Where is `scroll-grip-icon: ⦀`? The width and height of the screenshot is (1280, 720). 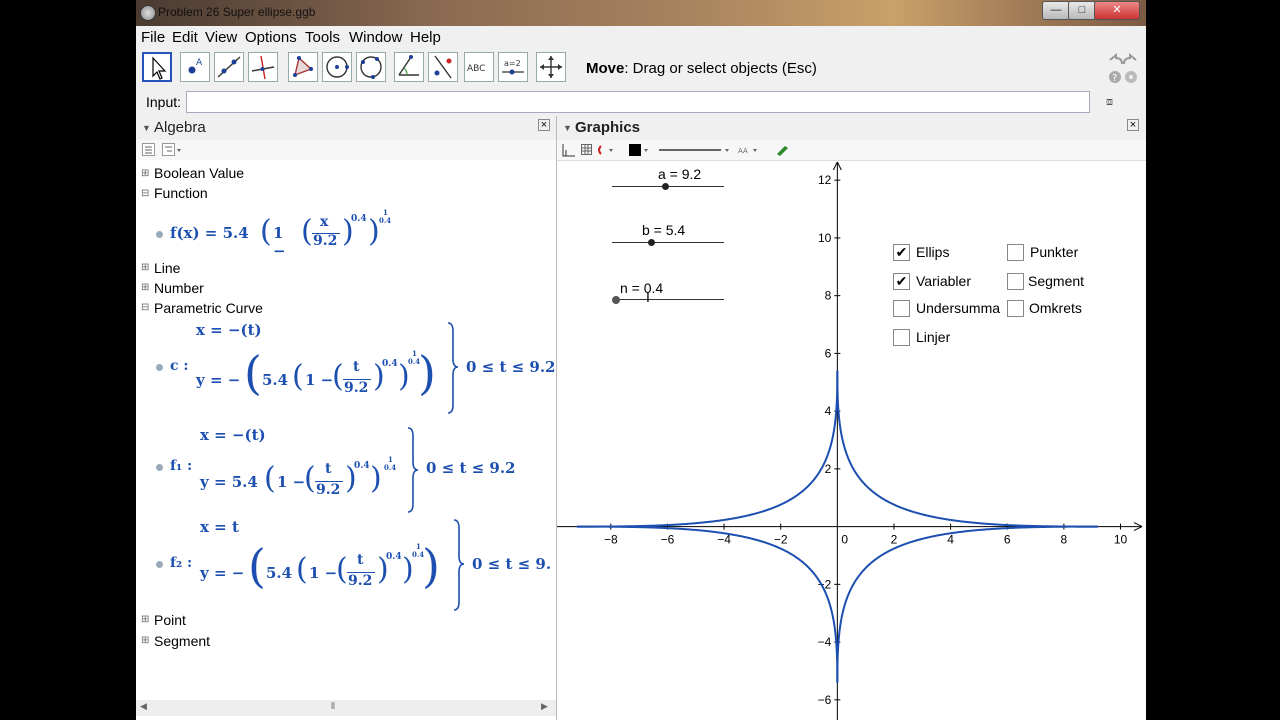
scroll-grip-icon: ⦀ is located at coordinates (333, 706).